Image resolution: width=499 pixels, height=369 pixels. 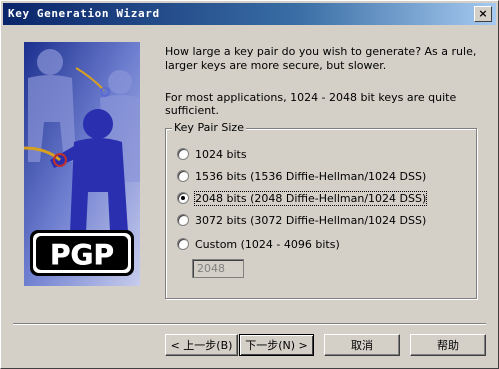 What do you see at coordinates (183, 198) in the screenshot?
I see `radio-button-selected` at bounding box center [183, 198].